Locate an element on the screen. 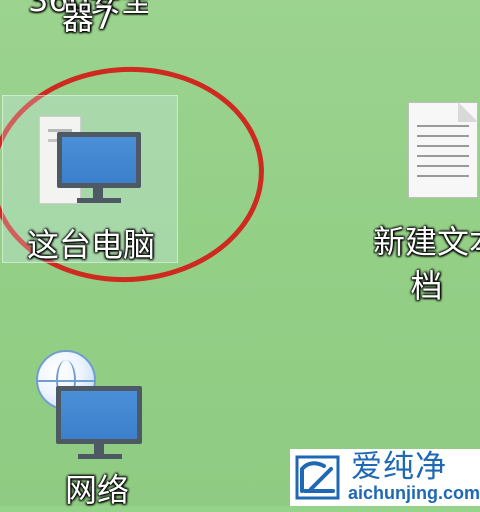  text-document-label-line-1: 新建文本 is located at coordinates (426, 242).